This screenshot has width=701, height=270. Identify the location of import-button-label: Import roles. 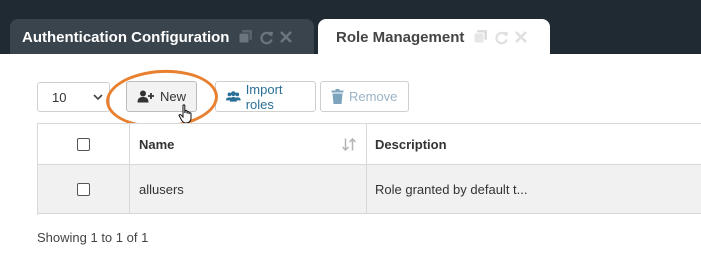
(264, 96).